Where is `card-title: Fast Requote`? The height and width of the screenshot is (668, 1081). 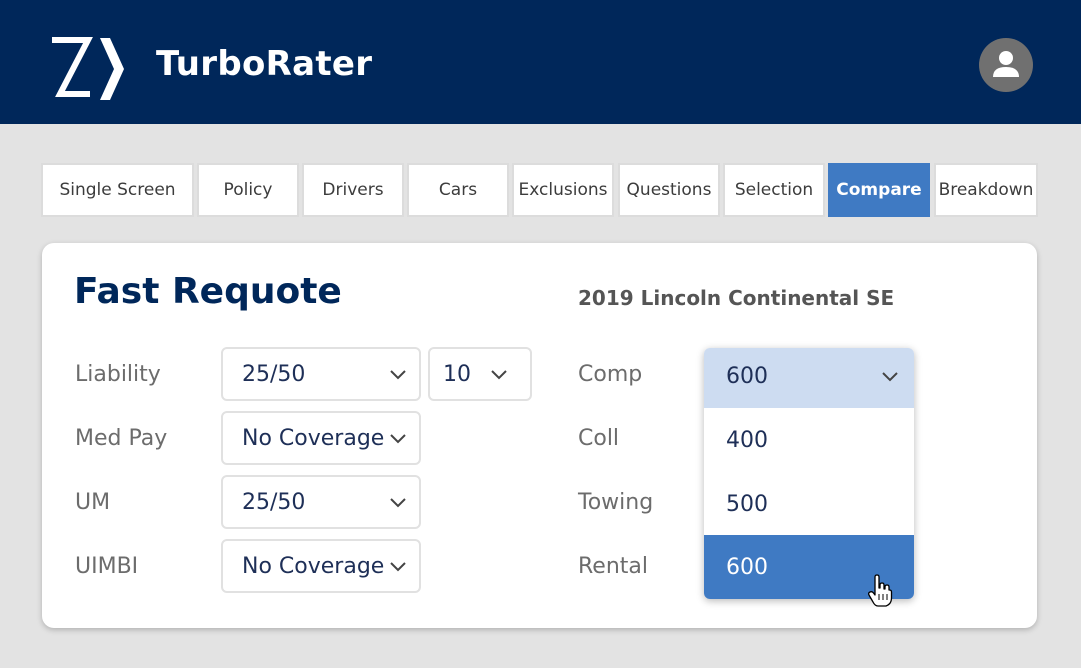
card-title: Fast Requote is located at coordinates (208, 291).